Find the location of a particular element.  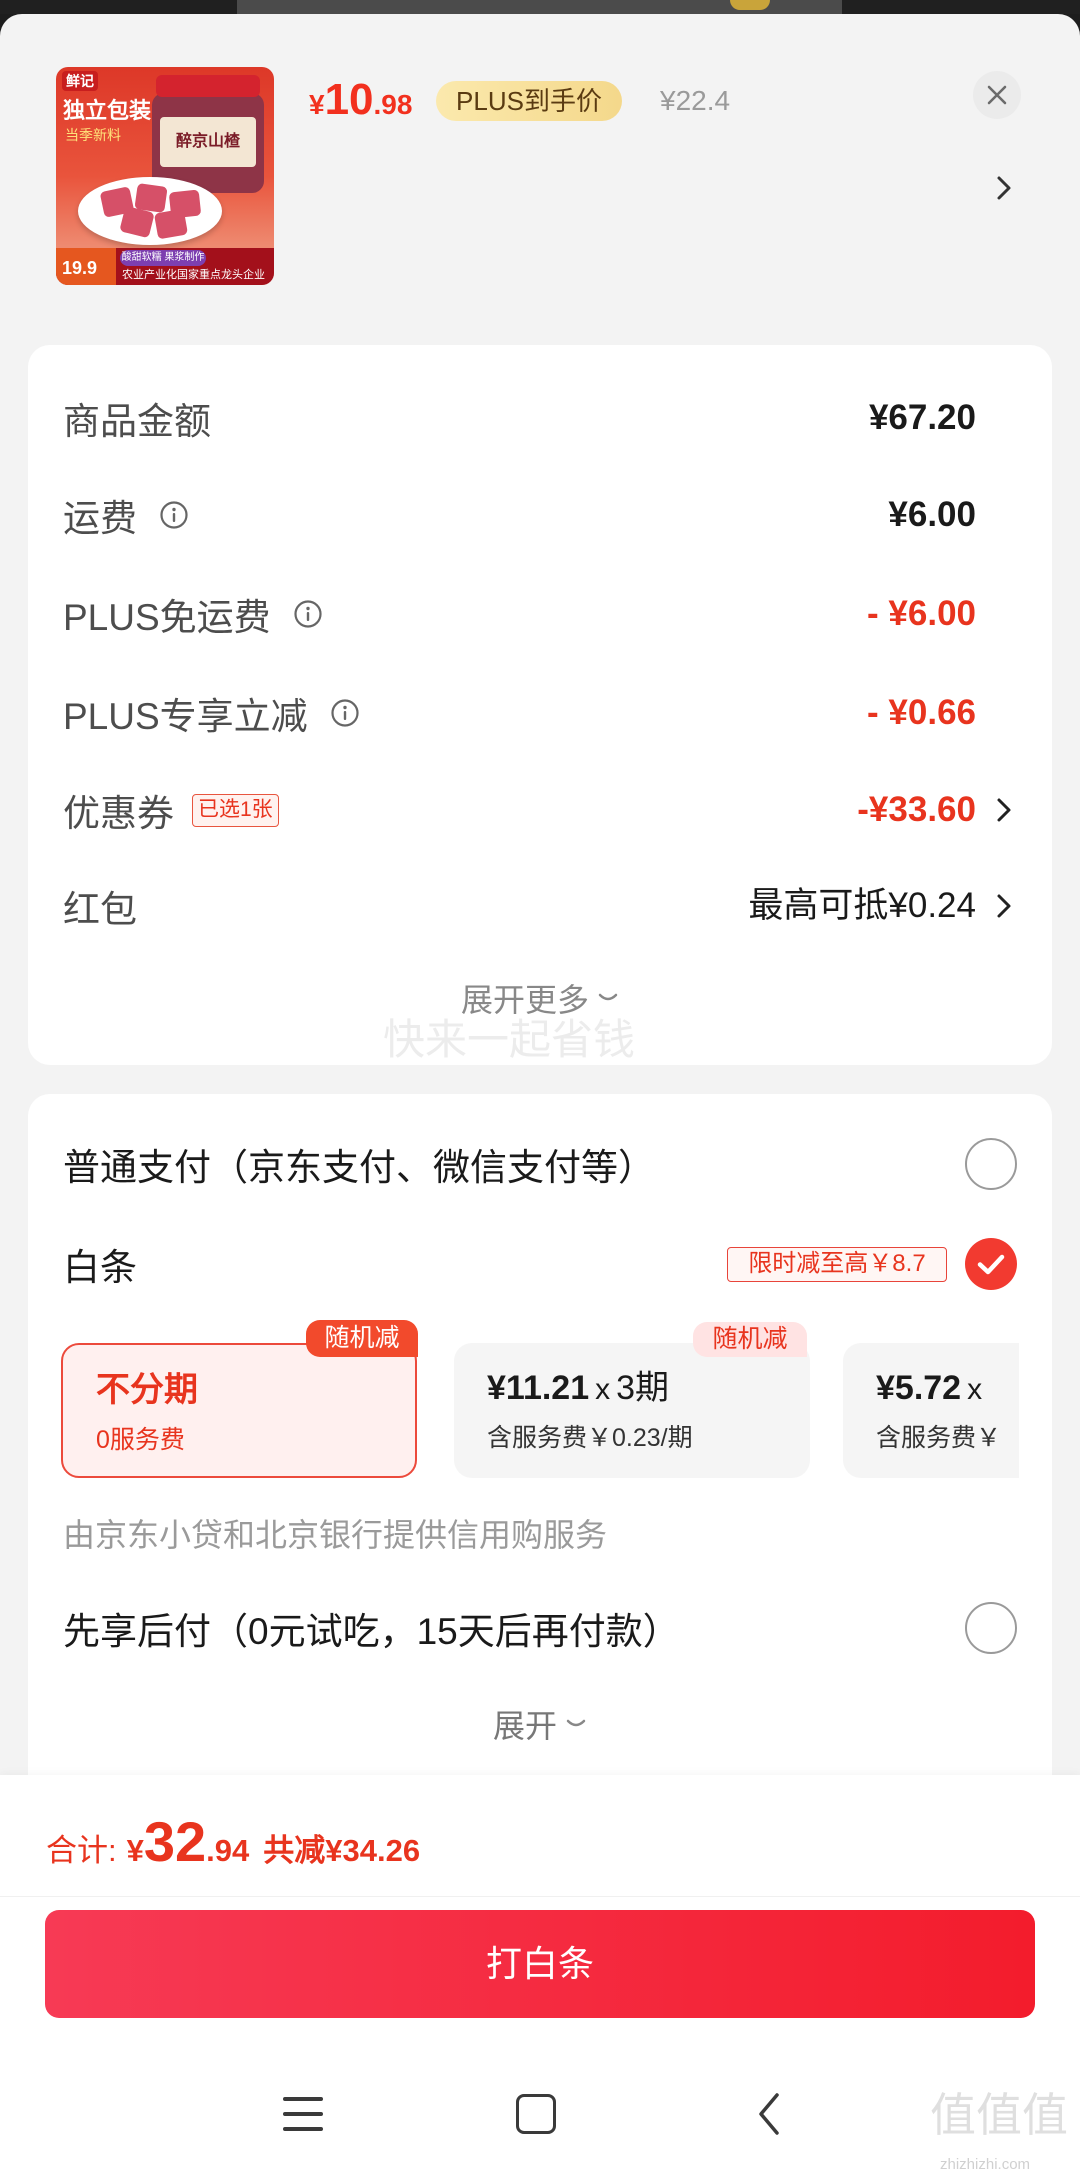

total-decimal: .94 is located at coordinates (228, 1850).